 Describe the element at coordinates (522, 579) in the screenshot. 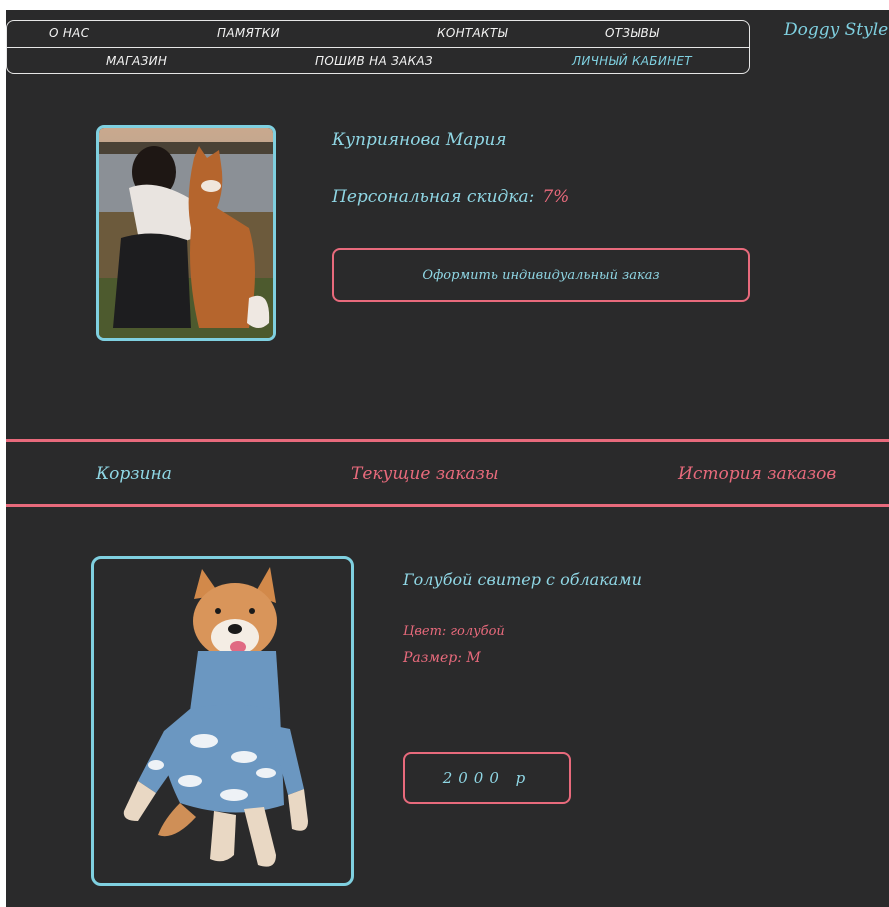

I see `product-title: Голубой свитер с облаками` at that location.